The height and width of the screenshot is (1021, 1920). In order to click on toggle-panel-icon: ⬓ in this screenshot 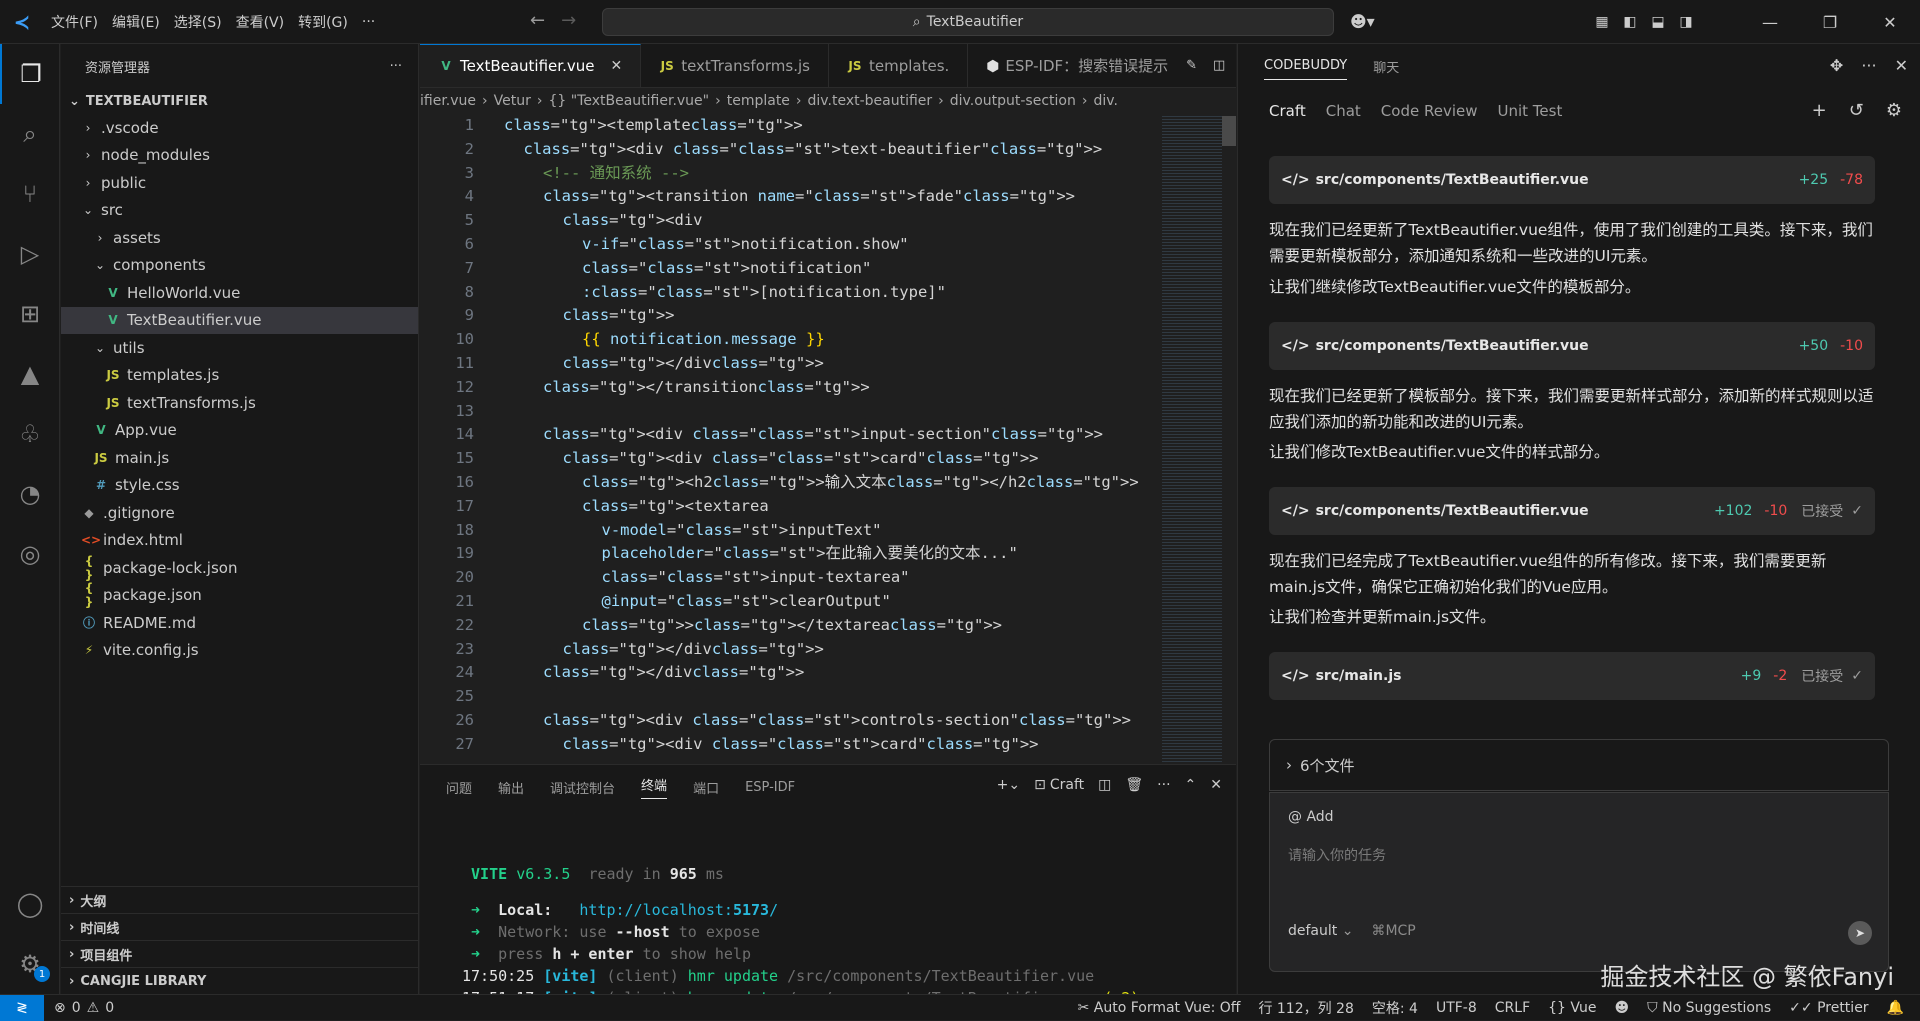, I will do `click(1658, 22)`.